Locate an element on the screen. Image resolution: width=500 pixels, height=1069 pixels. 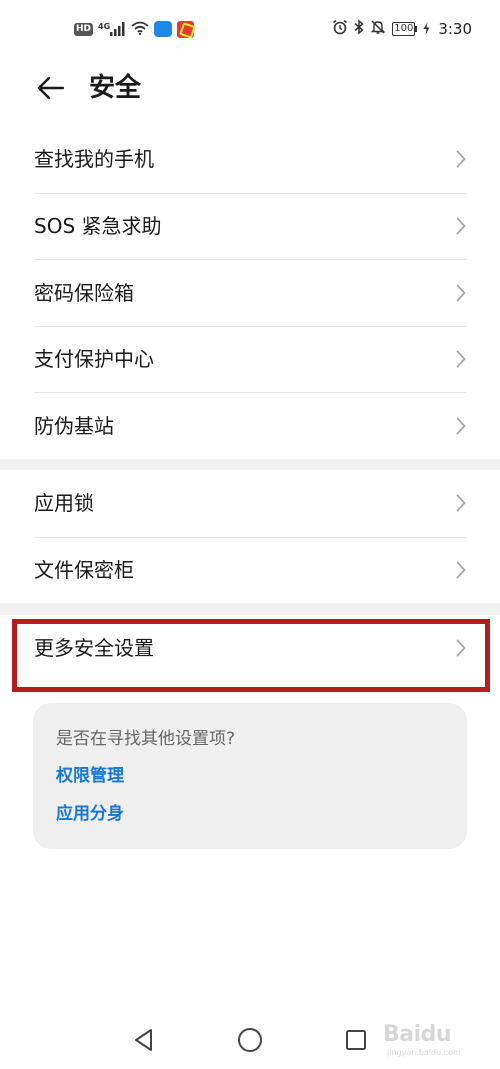
status-left-icons: HD 4G is located at coordinates (134, 29).